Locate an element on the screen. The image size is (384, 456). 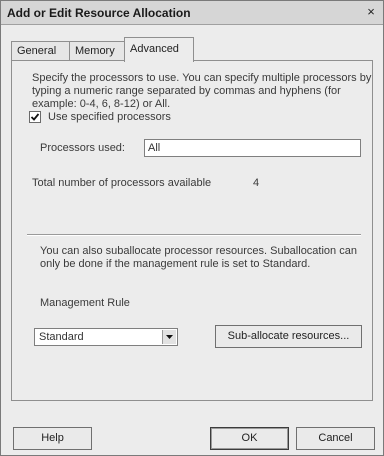
total-processors-value: 4 is located at coordinates (256, 183).